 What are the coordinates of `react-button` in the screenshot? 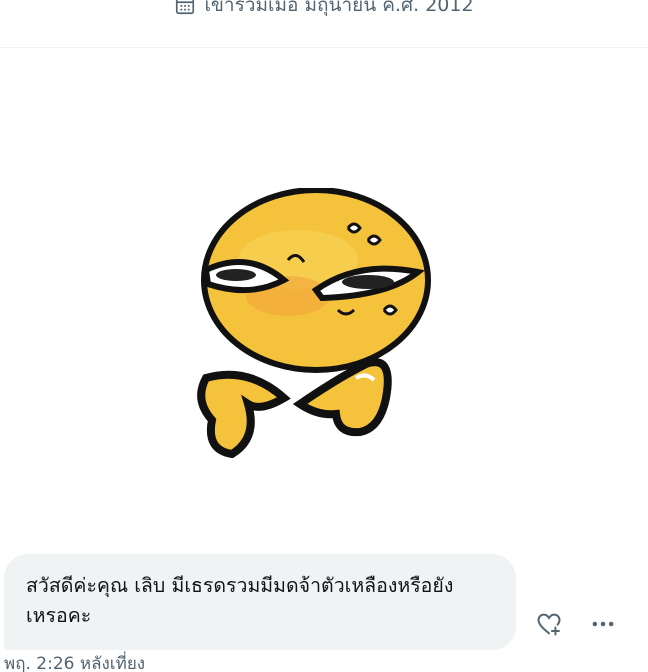 It's located at (549, 624).